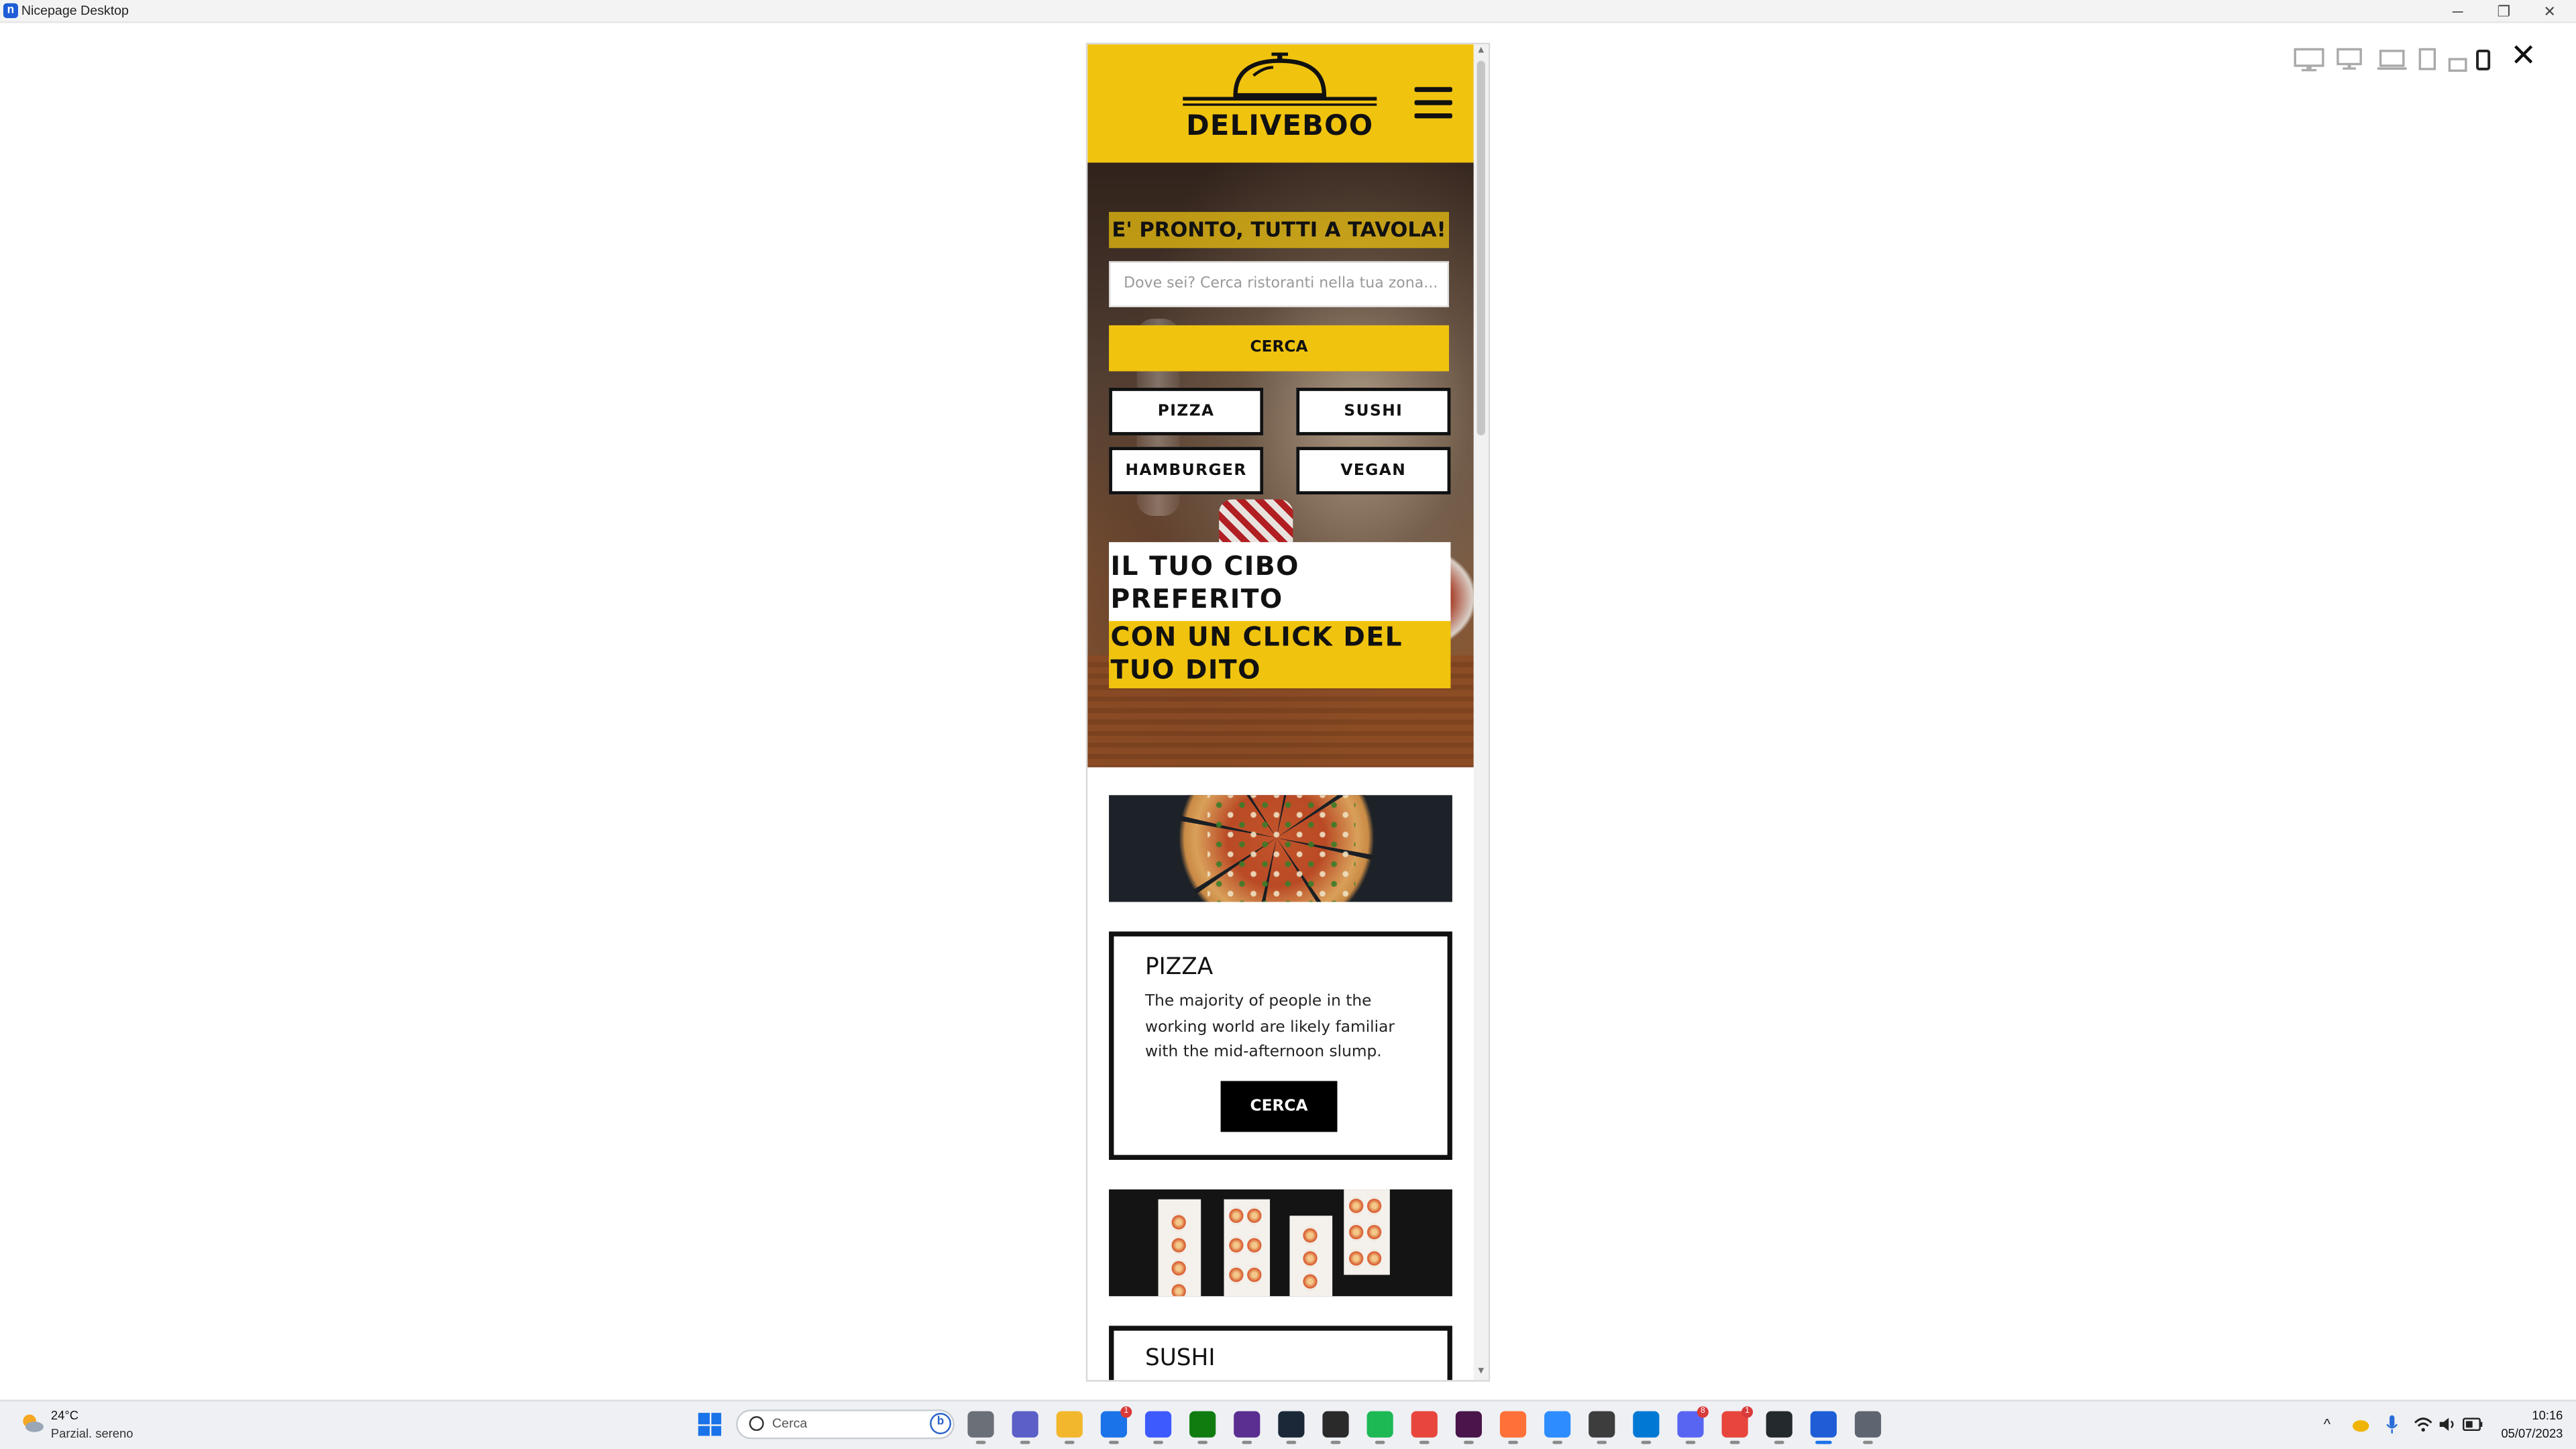  Describe the element at coordinates (2360, 1424) in the screenshot. I see `tray-cloud-icon` at that location.